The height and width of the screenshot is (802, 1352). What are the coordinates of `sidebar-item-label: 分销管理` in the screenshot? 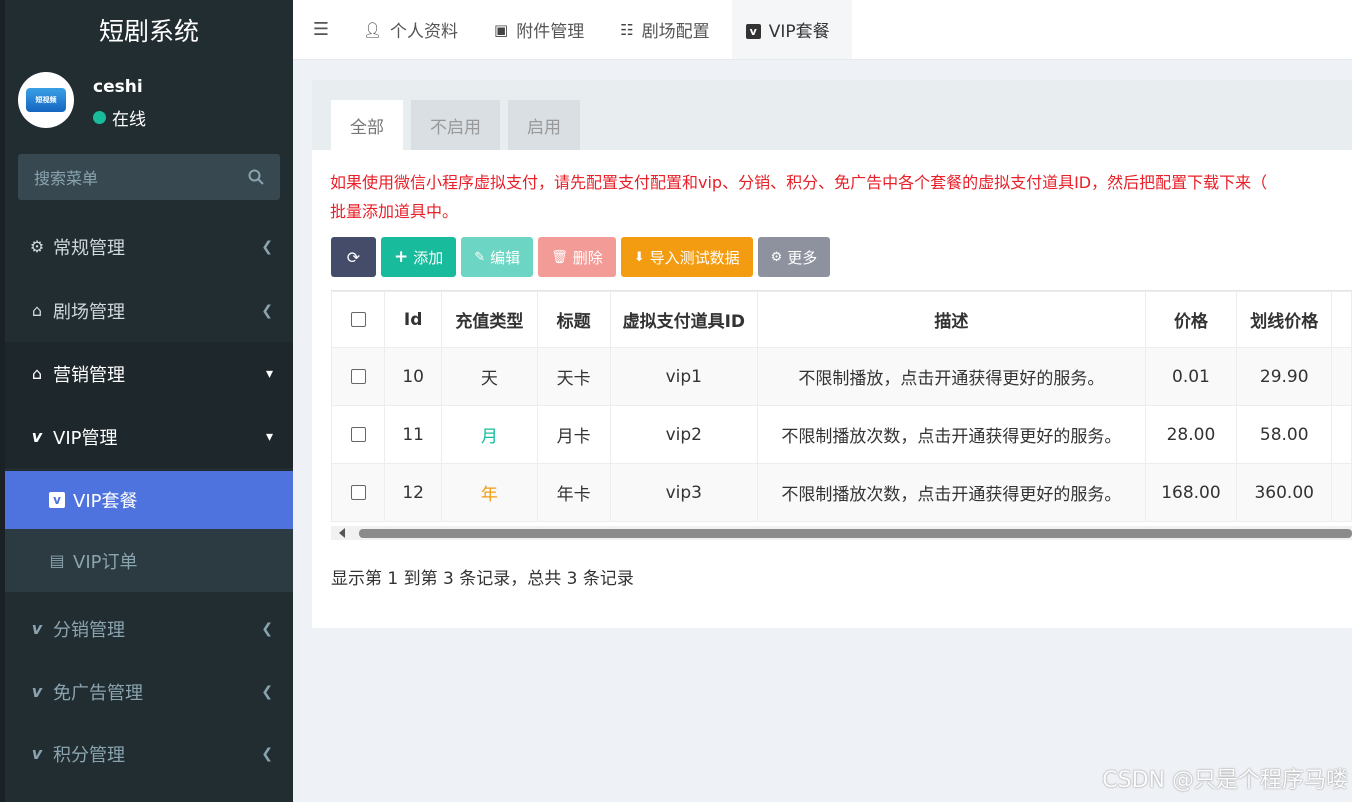 It's located at (89, 630).